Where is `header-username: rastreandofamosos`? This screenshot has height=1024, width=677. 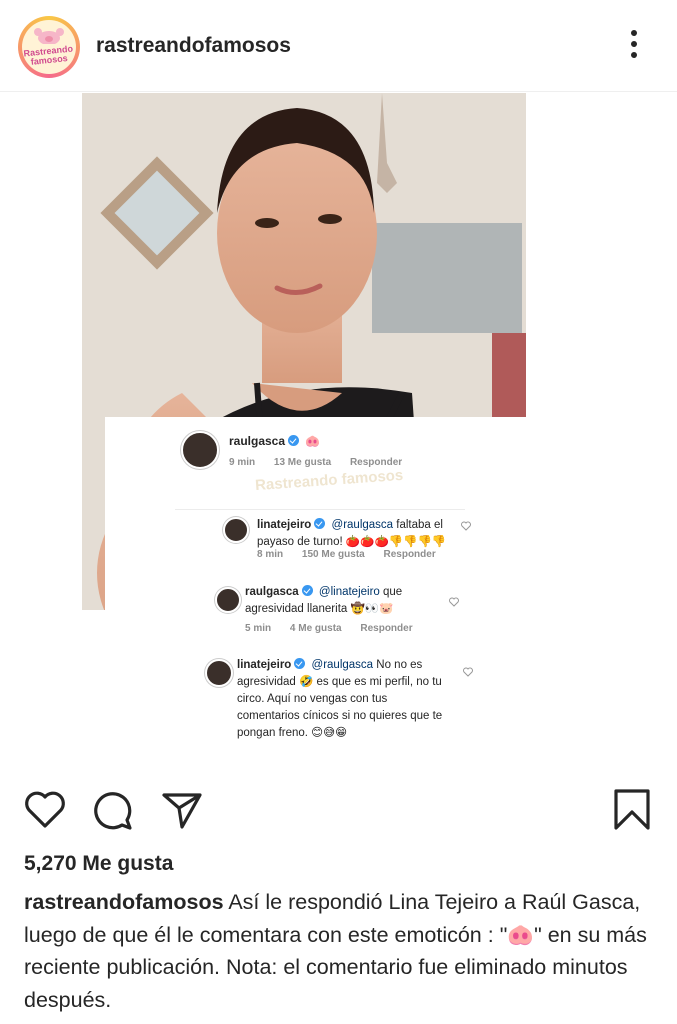
header-username: rastreandofamosos is located at coordinates (193, 46).